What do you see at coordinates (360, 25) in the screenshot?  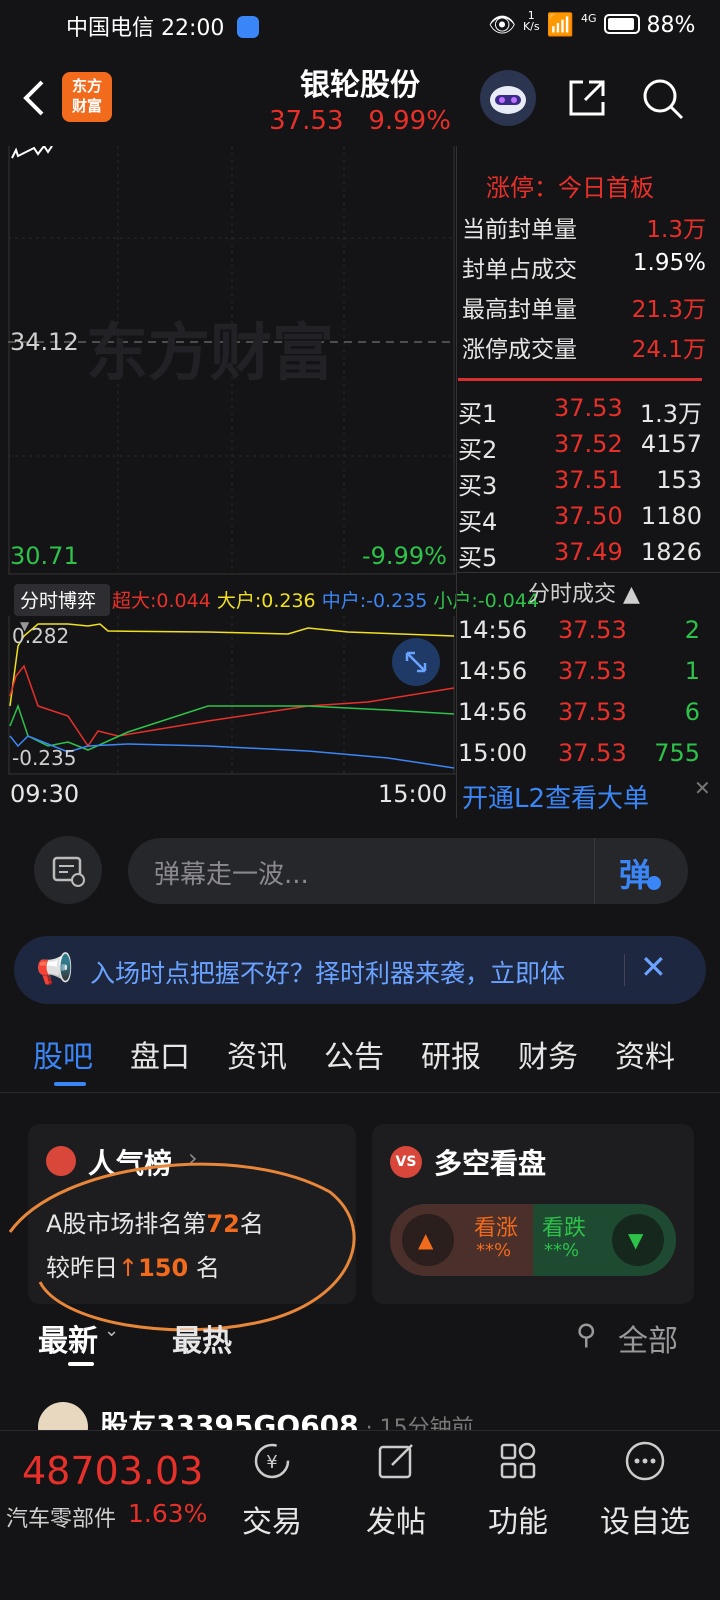 I see `status-bar: 中国电信 22:00 👁 1 K/s 📶 4G 88%` at bounding box center [360, 25].